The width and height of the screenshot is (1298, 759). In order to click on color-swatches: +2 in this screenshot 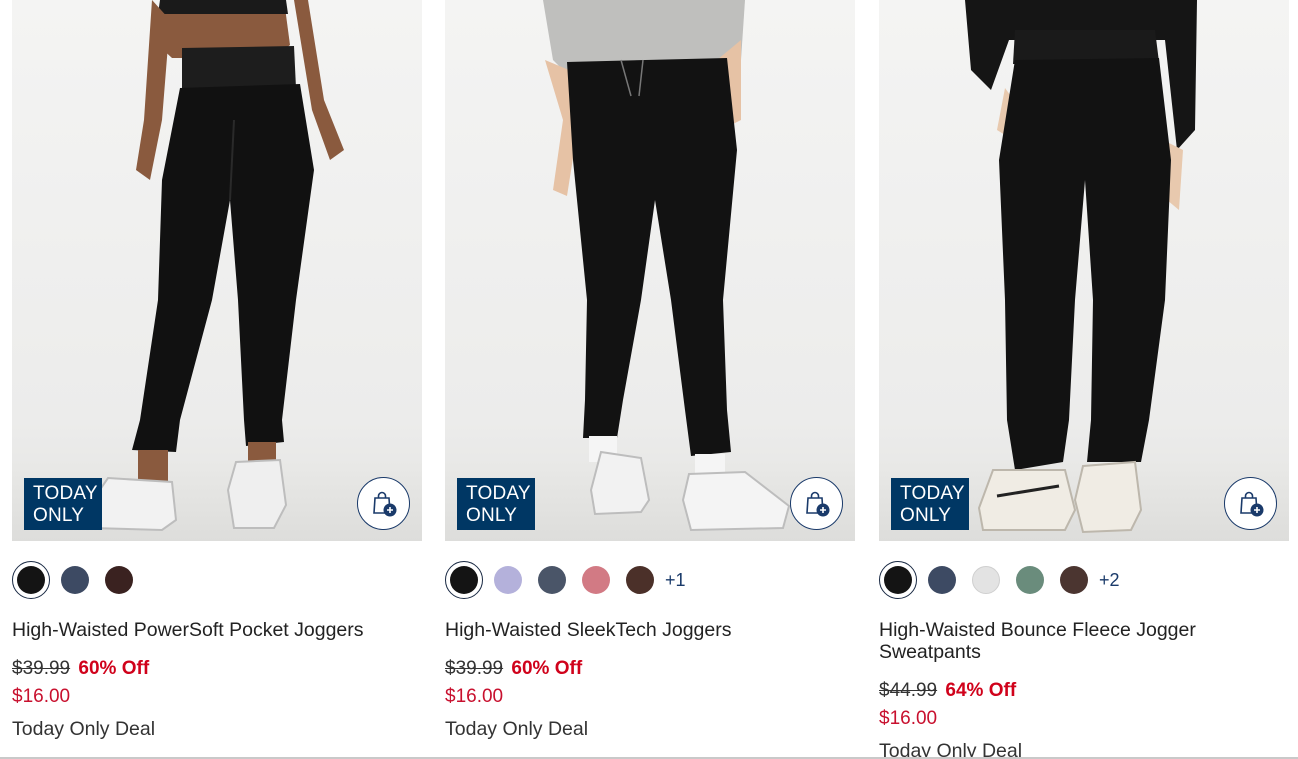, I will do `click(999, 580)`.